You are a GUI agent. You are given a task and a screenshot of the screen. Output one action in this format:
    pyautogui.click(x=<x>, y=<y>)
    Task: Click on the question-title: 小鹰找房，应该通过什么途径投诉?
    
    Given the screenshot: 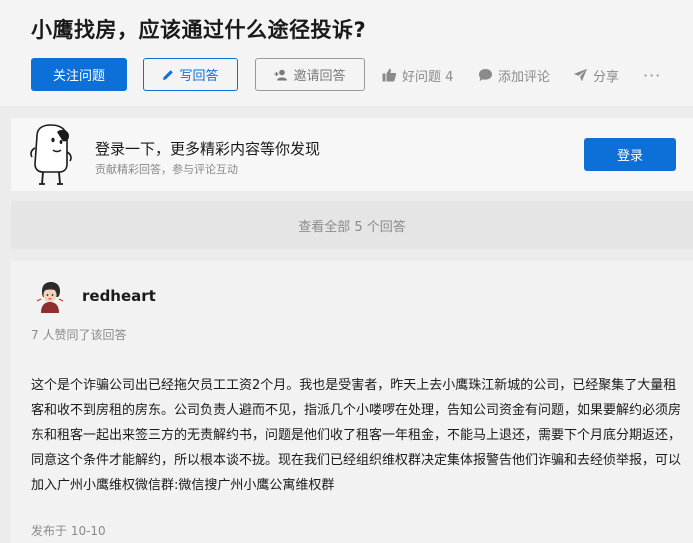 What is the action you would take?
    pyautogui.click(x=199, y=30)
    